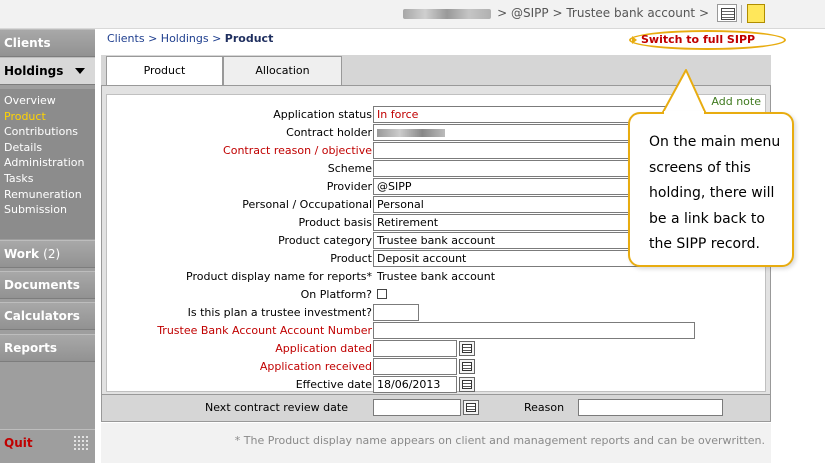  Describe the element at coordinates (249, 38) in the screenshot. I see `breadcrumb-current: Product` at that location.